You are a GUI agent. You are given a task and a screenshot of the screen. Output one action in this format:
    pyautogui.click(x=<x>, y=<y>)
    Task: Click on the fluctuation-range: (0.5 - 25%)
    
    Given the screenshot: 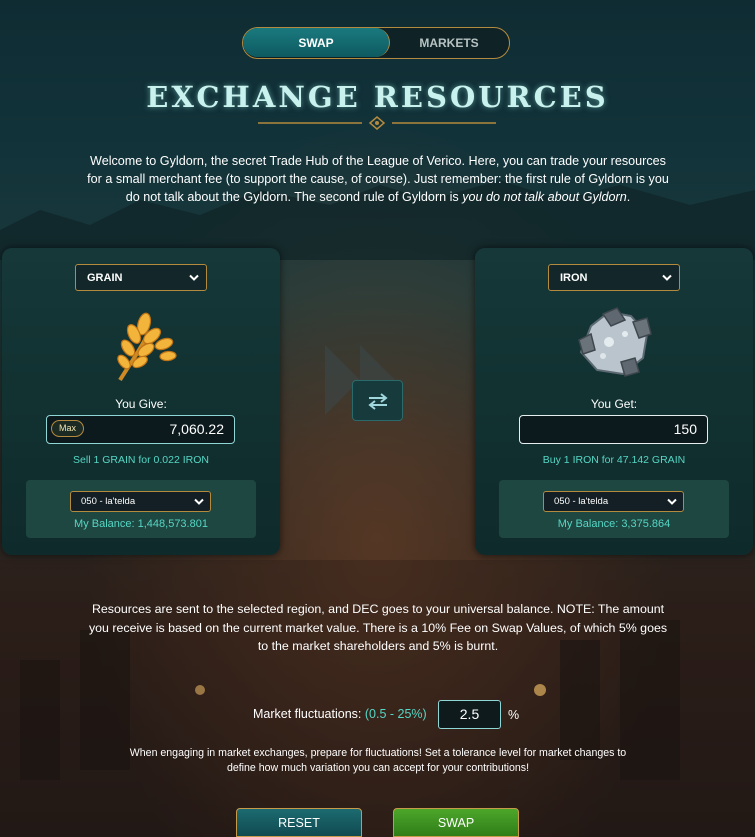 What is the action you would take?
    pyautogui.click(x=395, y=714)
    